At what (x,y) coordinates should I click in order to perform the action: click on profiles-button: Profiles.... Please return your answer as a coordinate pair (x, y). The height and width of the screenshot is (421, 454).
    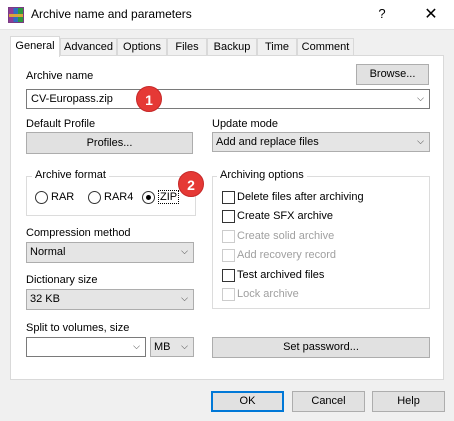
    Looking at the image, I should click on (109, 143).